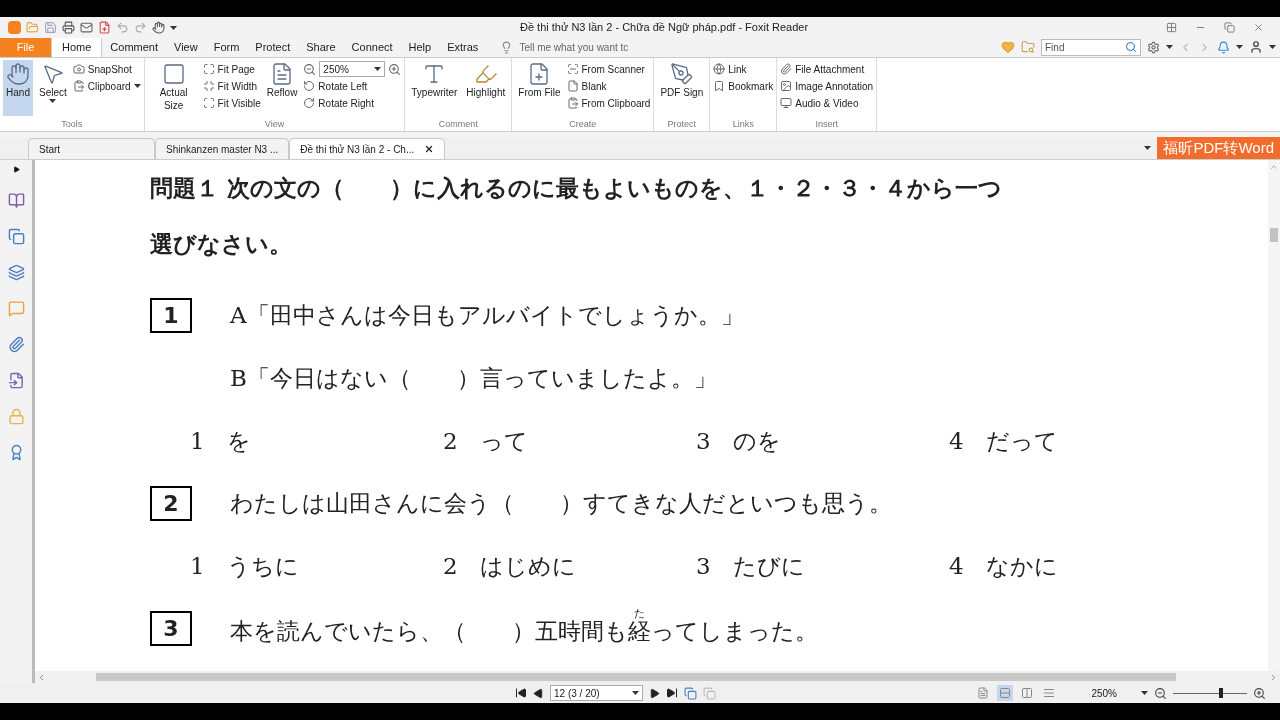  I want to click on ribbon-button: From File, so click(539, 88).